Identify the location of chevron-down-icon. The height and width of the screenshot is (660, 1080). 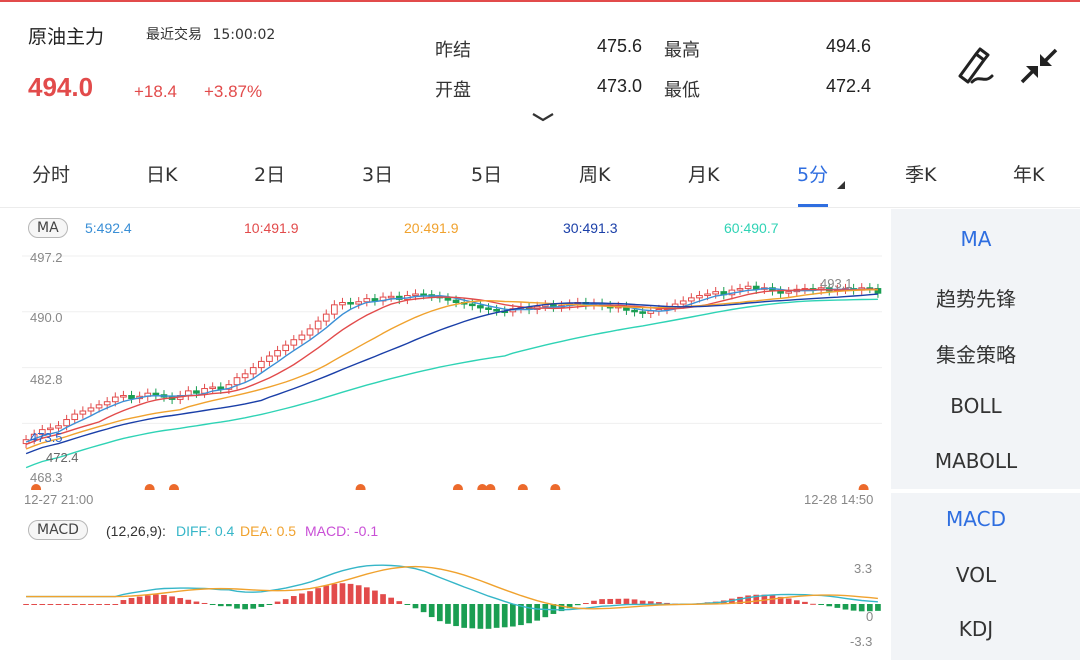
(543, 117).